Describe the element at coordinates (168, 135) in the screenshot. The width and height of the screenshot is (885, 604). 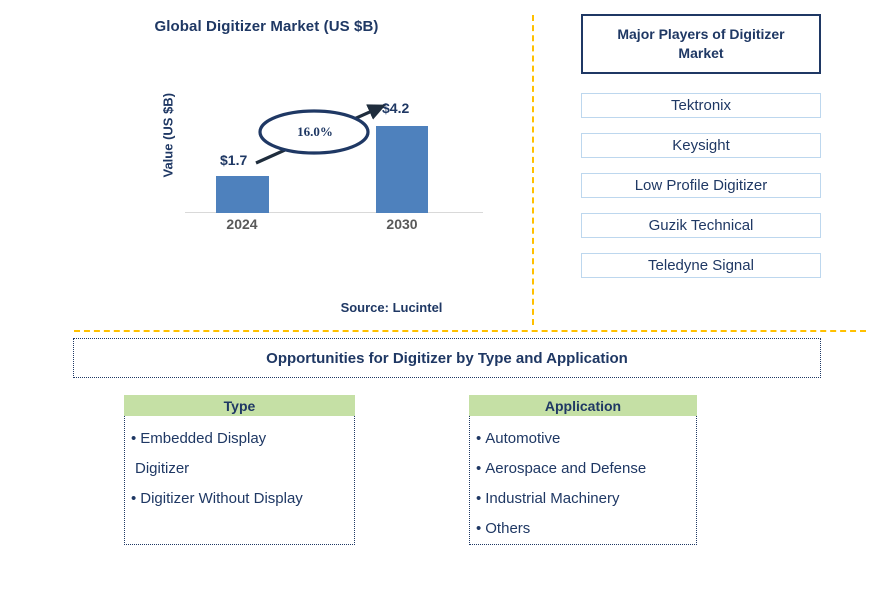
I see `chart-y-axis-title: Value (US $B)` at that location.